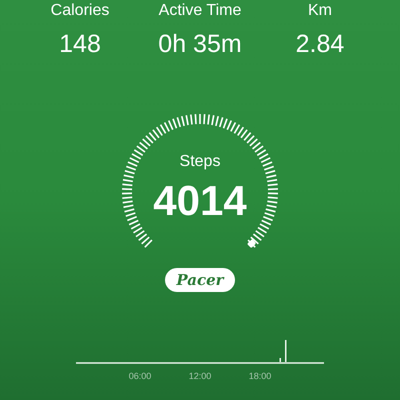  Describe the element at coordinates (283, 351) in the screenshot. I see `activity-bars-drawing` at that location.